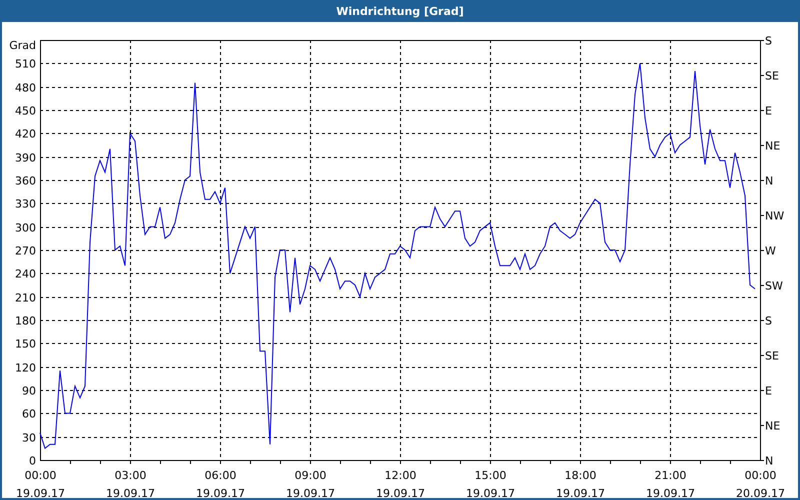 Image resolution: width=800 pixels, height=500 pixels. I want to click on y-tick-label: 30, so click(29, 438).